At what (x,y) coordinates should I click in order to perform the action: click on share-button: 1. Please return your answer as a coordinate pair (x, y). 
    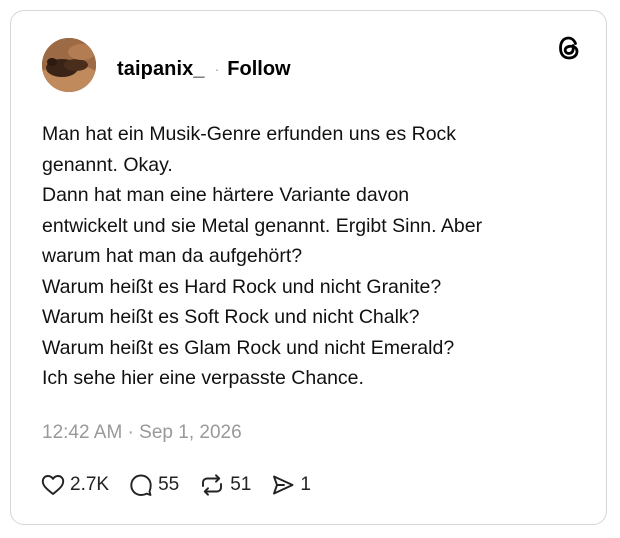
    Looking at the image, I should click on (291, 485).